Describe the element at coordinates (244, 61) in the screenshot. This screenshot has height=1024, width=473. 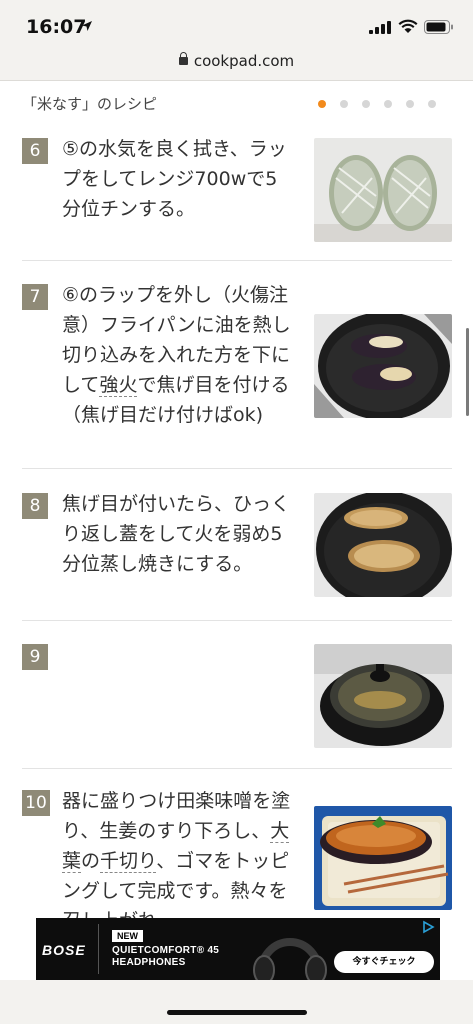
I see `url-text: cookpad.com` at that location.